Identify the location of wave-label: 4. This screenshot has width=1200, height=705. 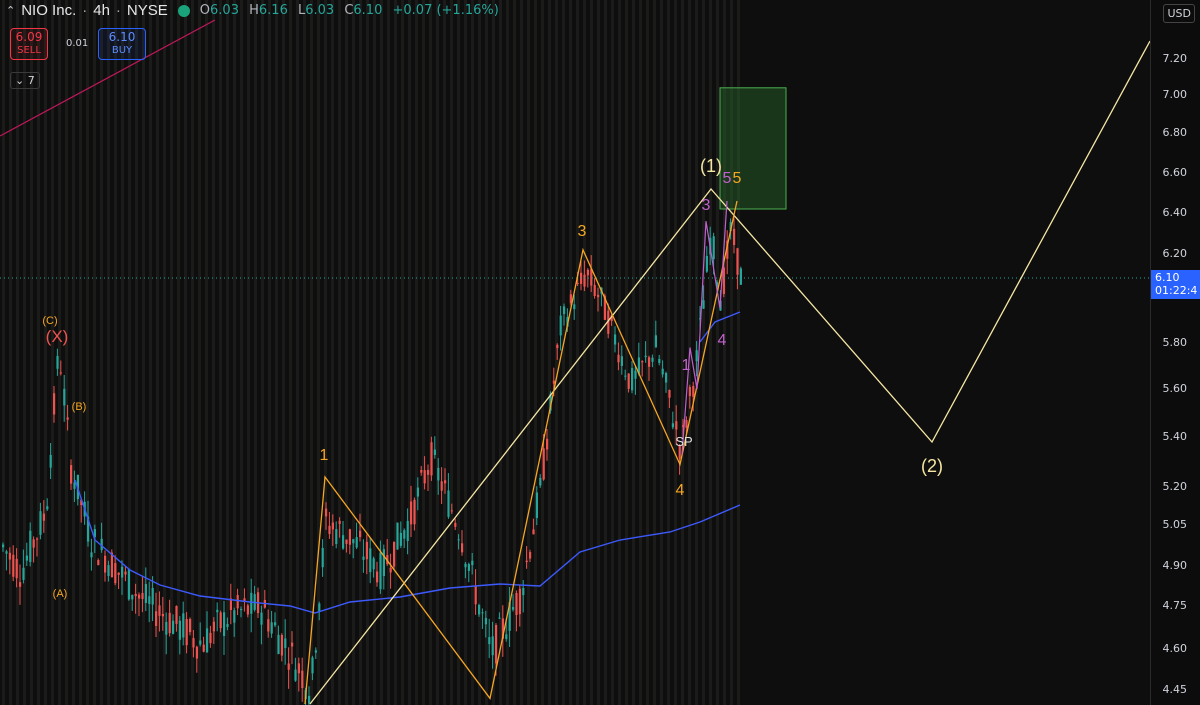
(680, 490).